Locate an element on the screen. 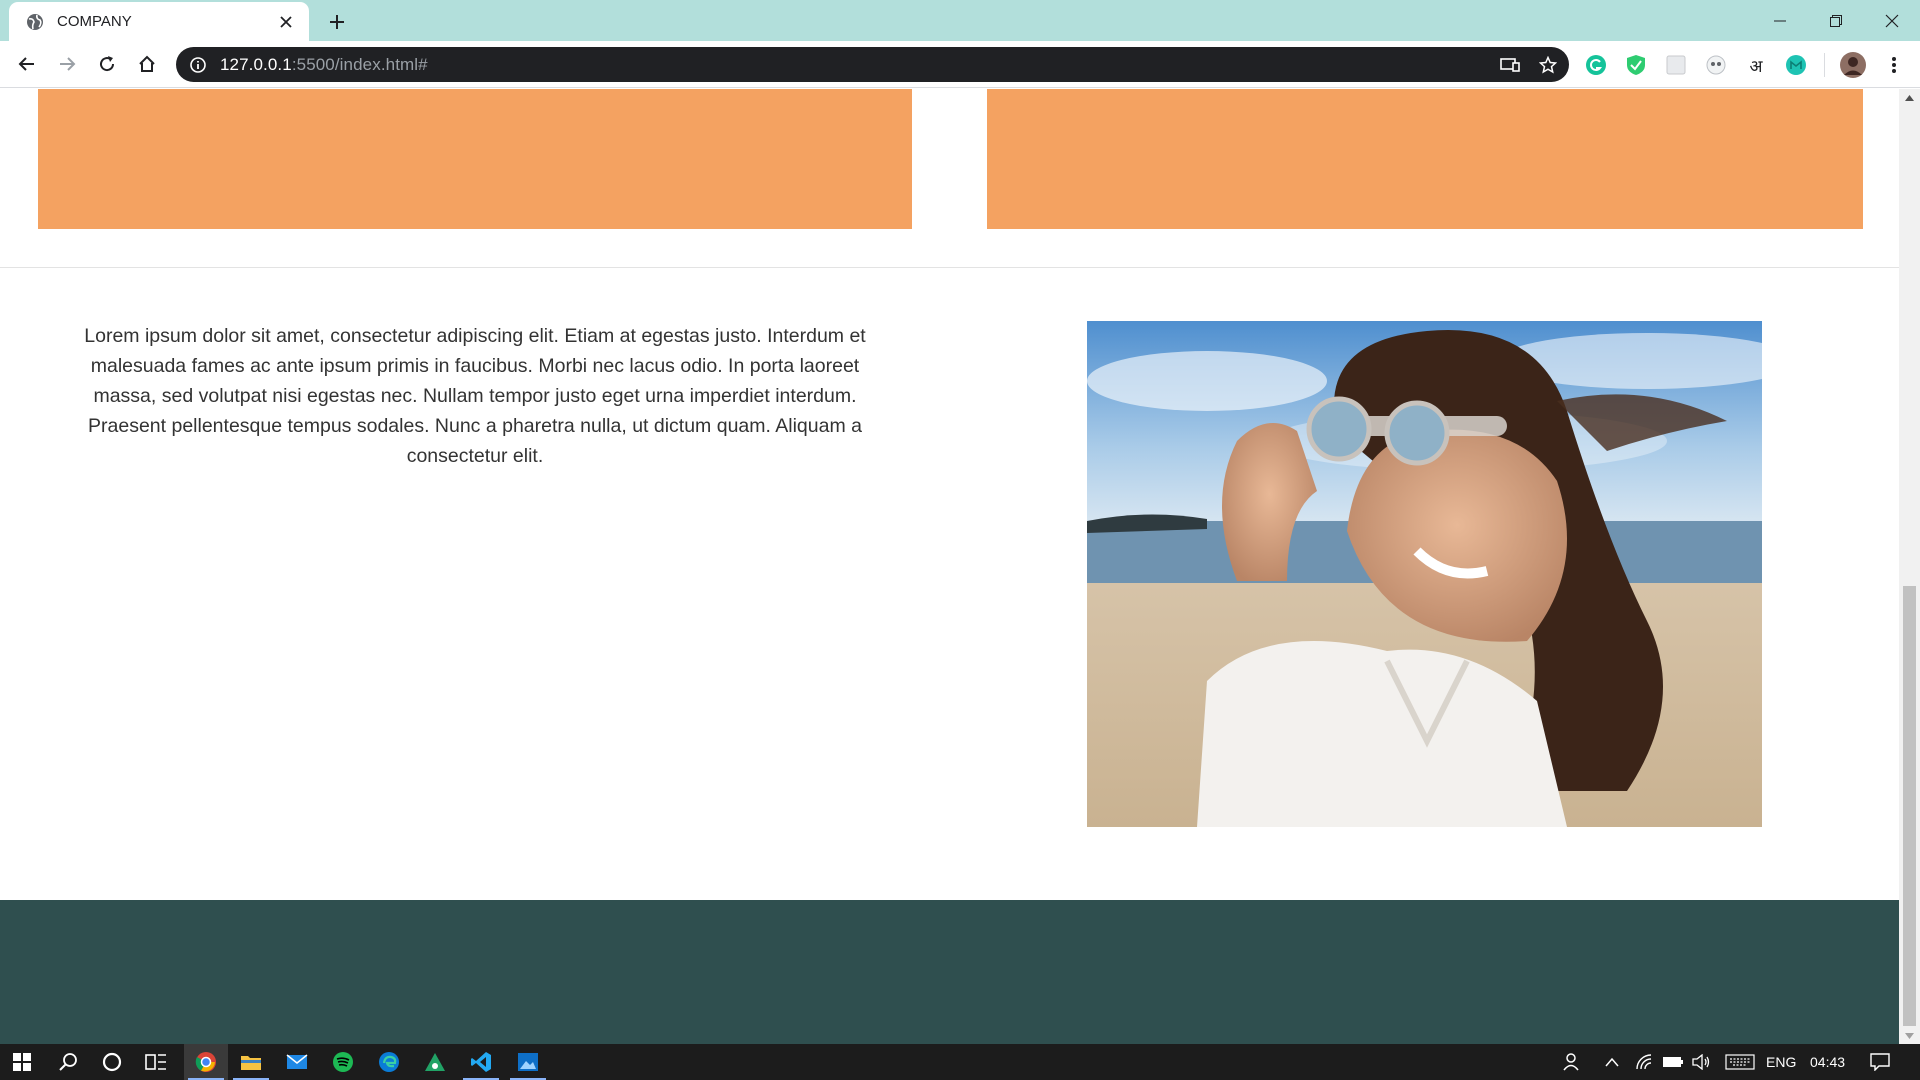 This screenshot has width=1920, height=1080. reload-button is located at coordinates (107, 64).